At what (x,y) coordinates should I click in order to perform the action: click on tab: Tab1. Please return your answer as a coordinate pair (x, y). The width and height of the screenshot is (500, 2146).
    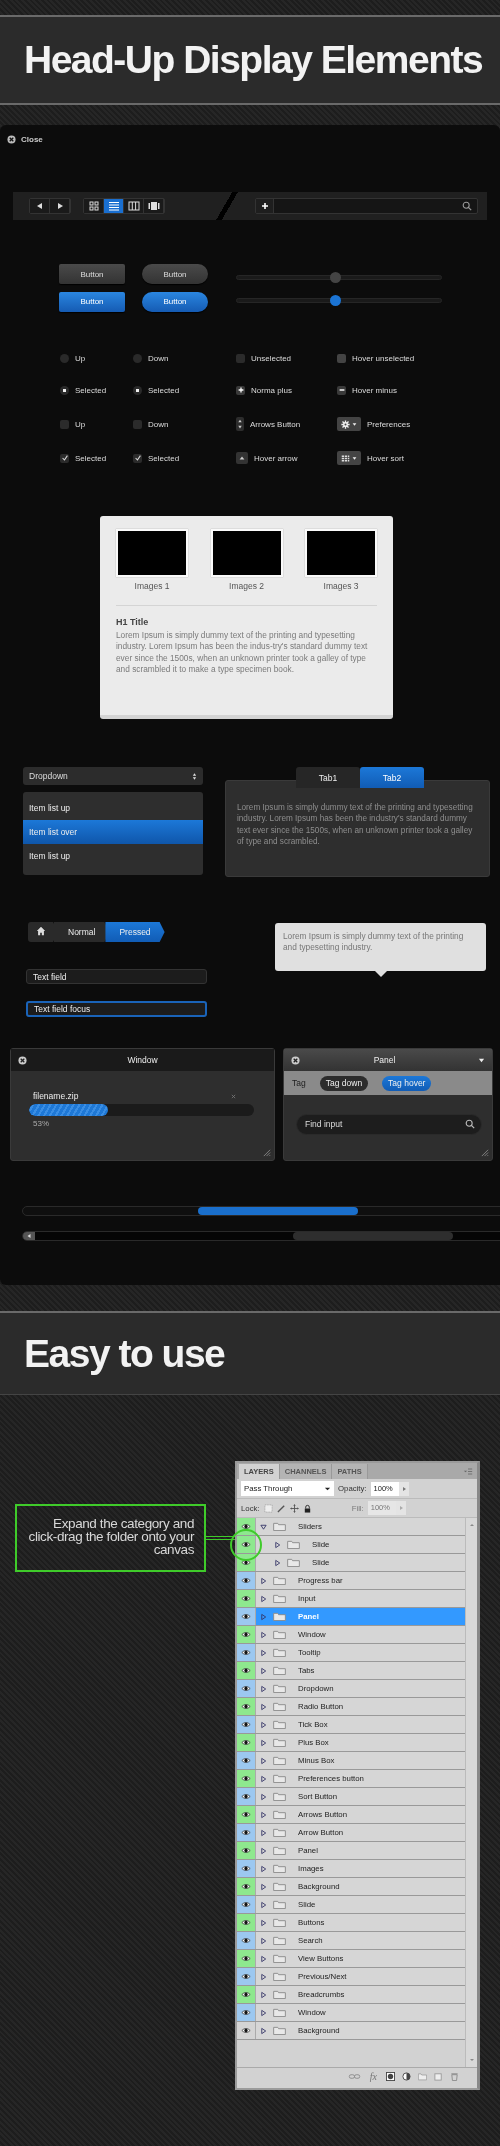
    Looking at the image, I should click on (328, 777).